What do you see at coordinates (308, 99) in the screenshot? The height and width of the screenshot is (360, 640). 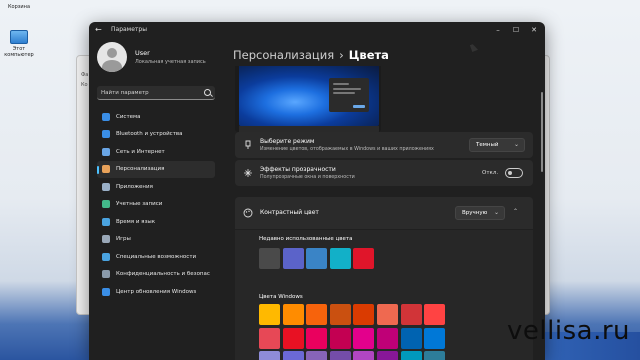 I see `theme-preview` at bounding box center [308, 99].